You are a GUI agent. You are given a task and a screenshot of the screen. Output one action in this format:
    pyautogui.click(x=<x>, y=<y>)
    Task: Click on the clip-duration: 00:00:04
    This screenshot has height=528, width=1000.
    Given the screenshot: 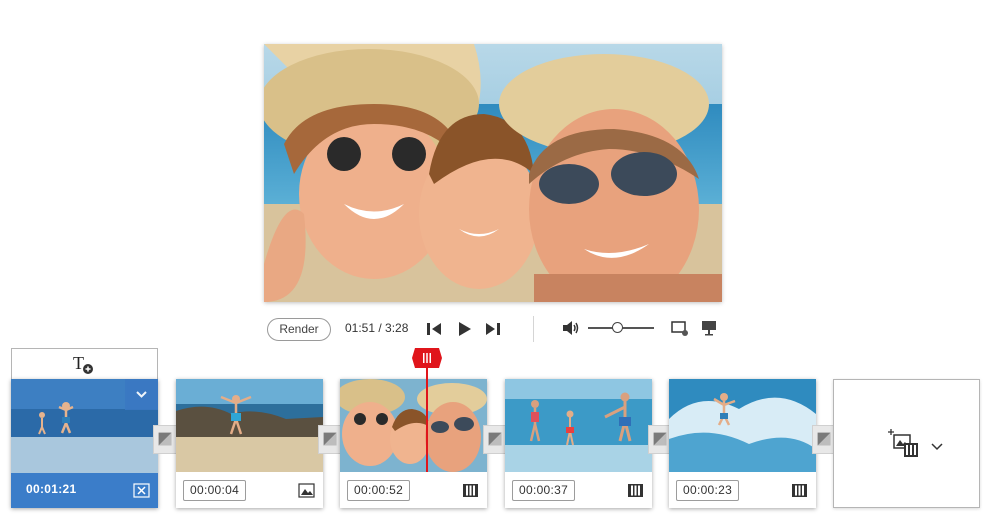 What is the action you would take?
    pyautogui.click(x=215, y=490)
    